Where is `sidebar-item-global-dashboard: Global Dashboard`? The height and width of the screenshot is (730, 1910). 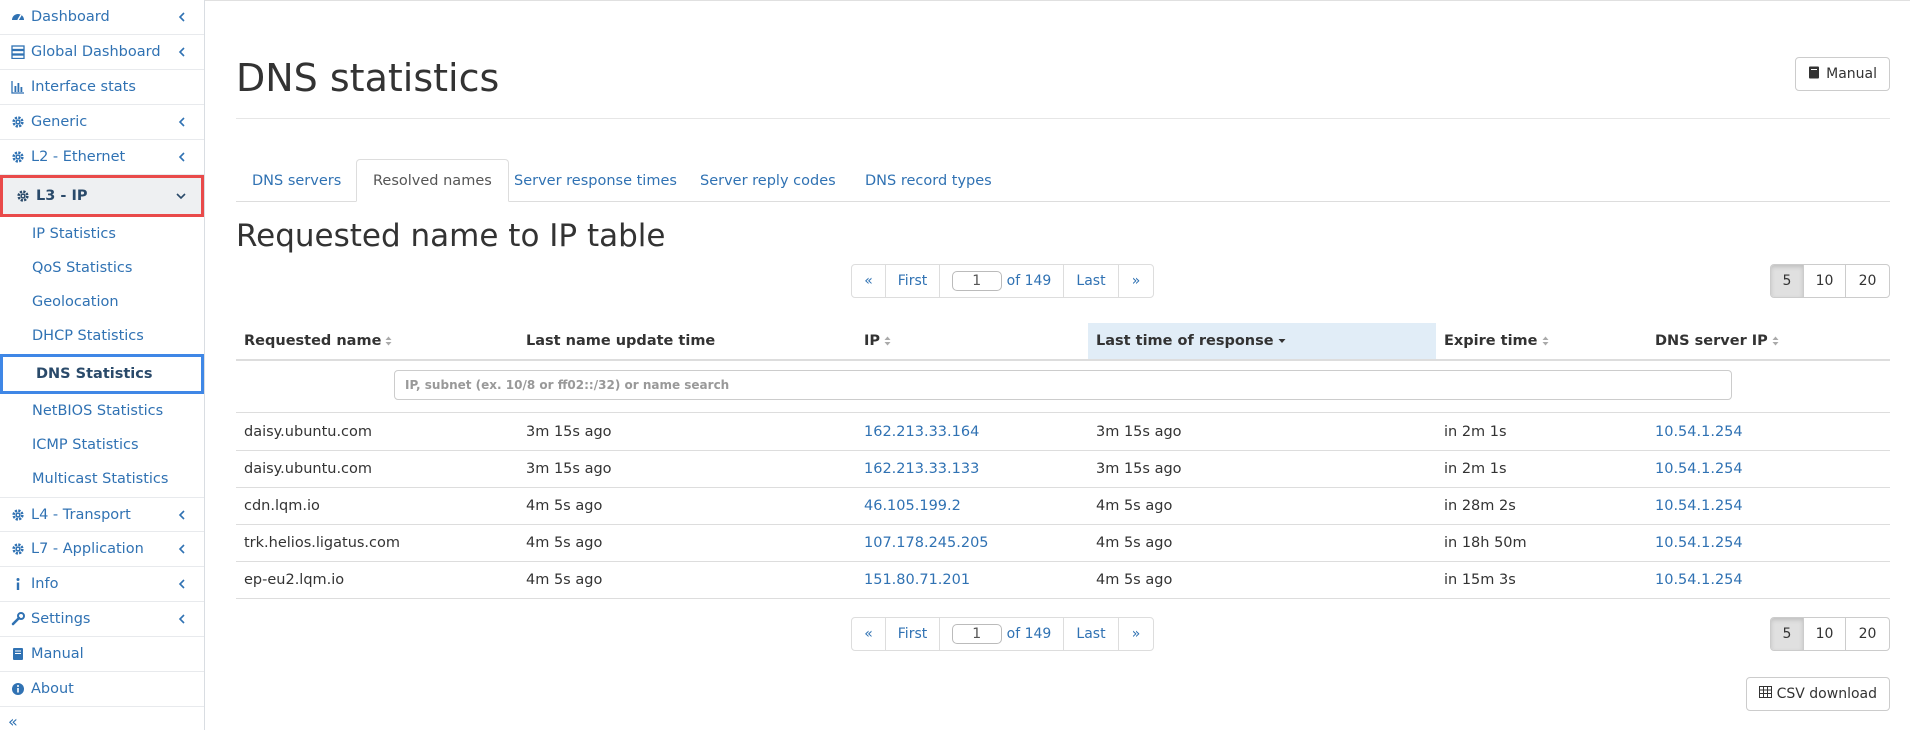 sidebar-item-global-dashboard: Global Dashboard is located at coordinates (102, 52).